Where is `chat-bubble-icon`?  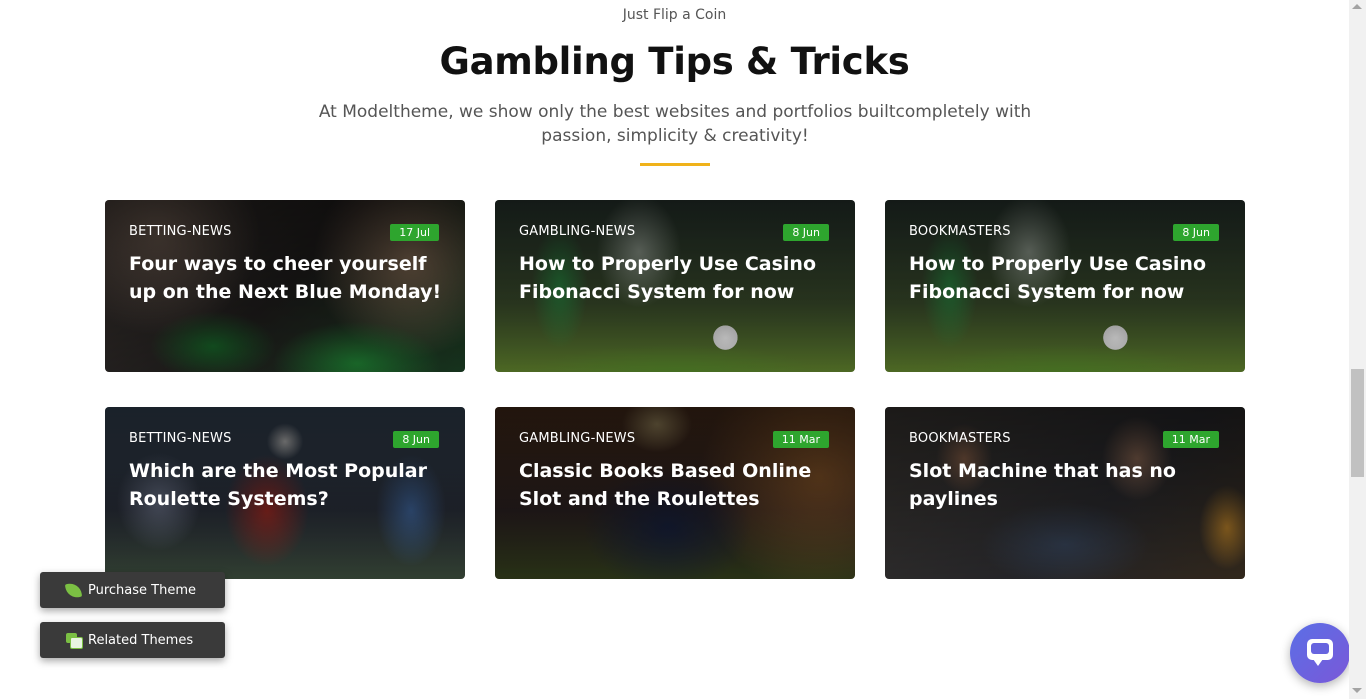 chat-bubble-icon is located at coordinates (1320, 652).